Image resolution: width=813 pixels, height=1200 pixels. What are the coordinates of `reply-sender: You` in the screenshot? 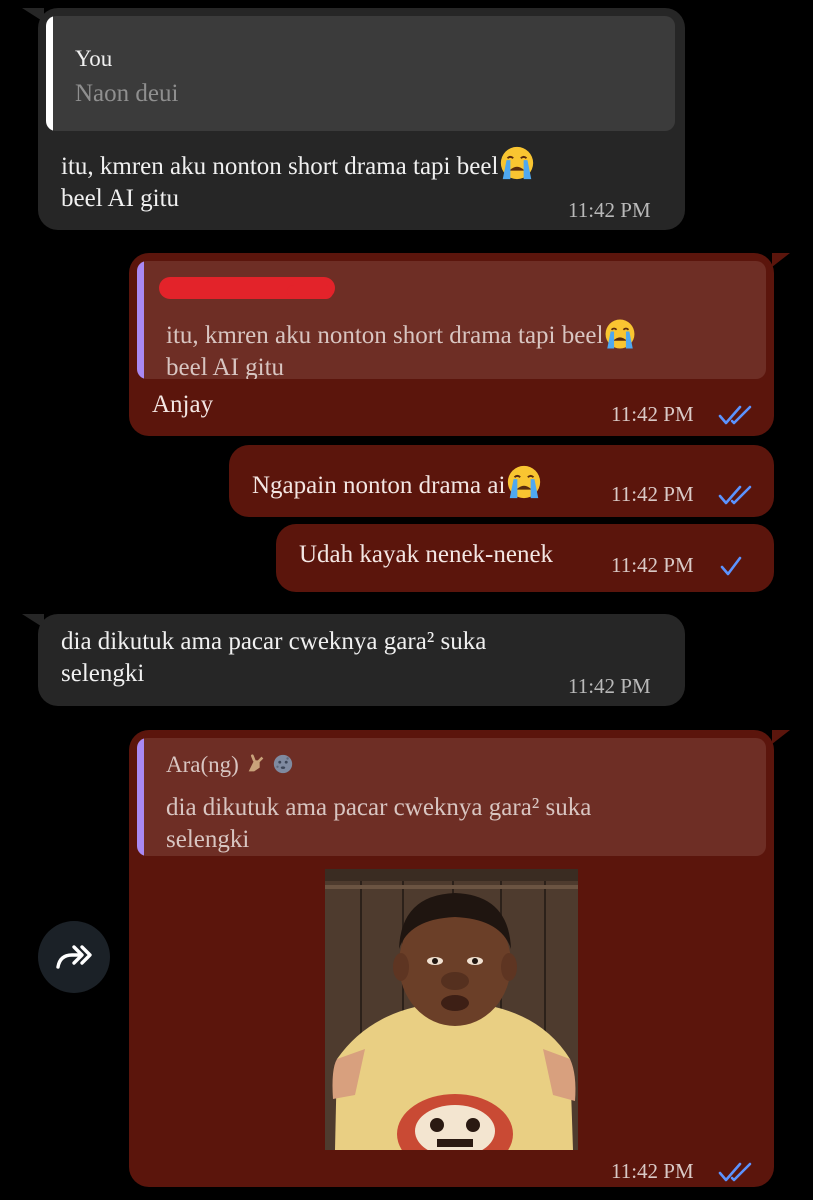 It's located at (94, 58).